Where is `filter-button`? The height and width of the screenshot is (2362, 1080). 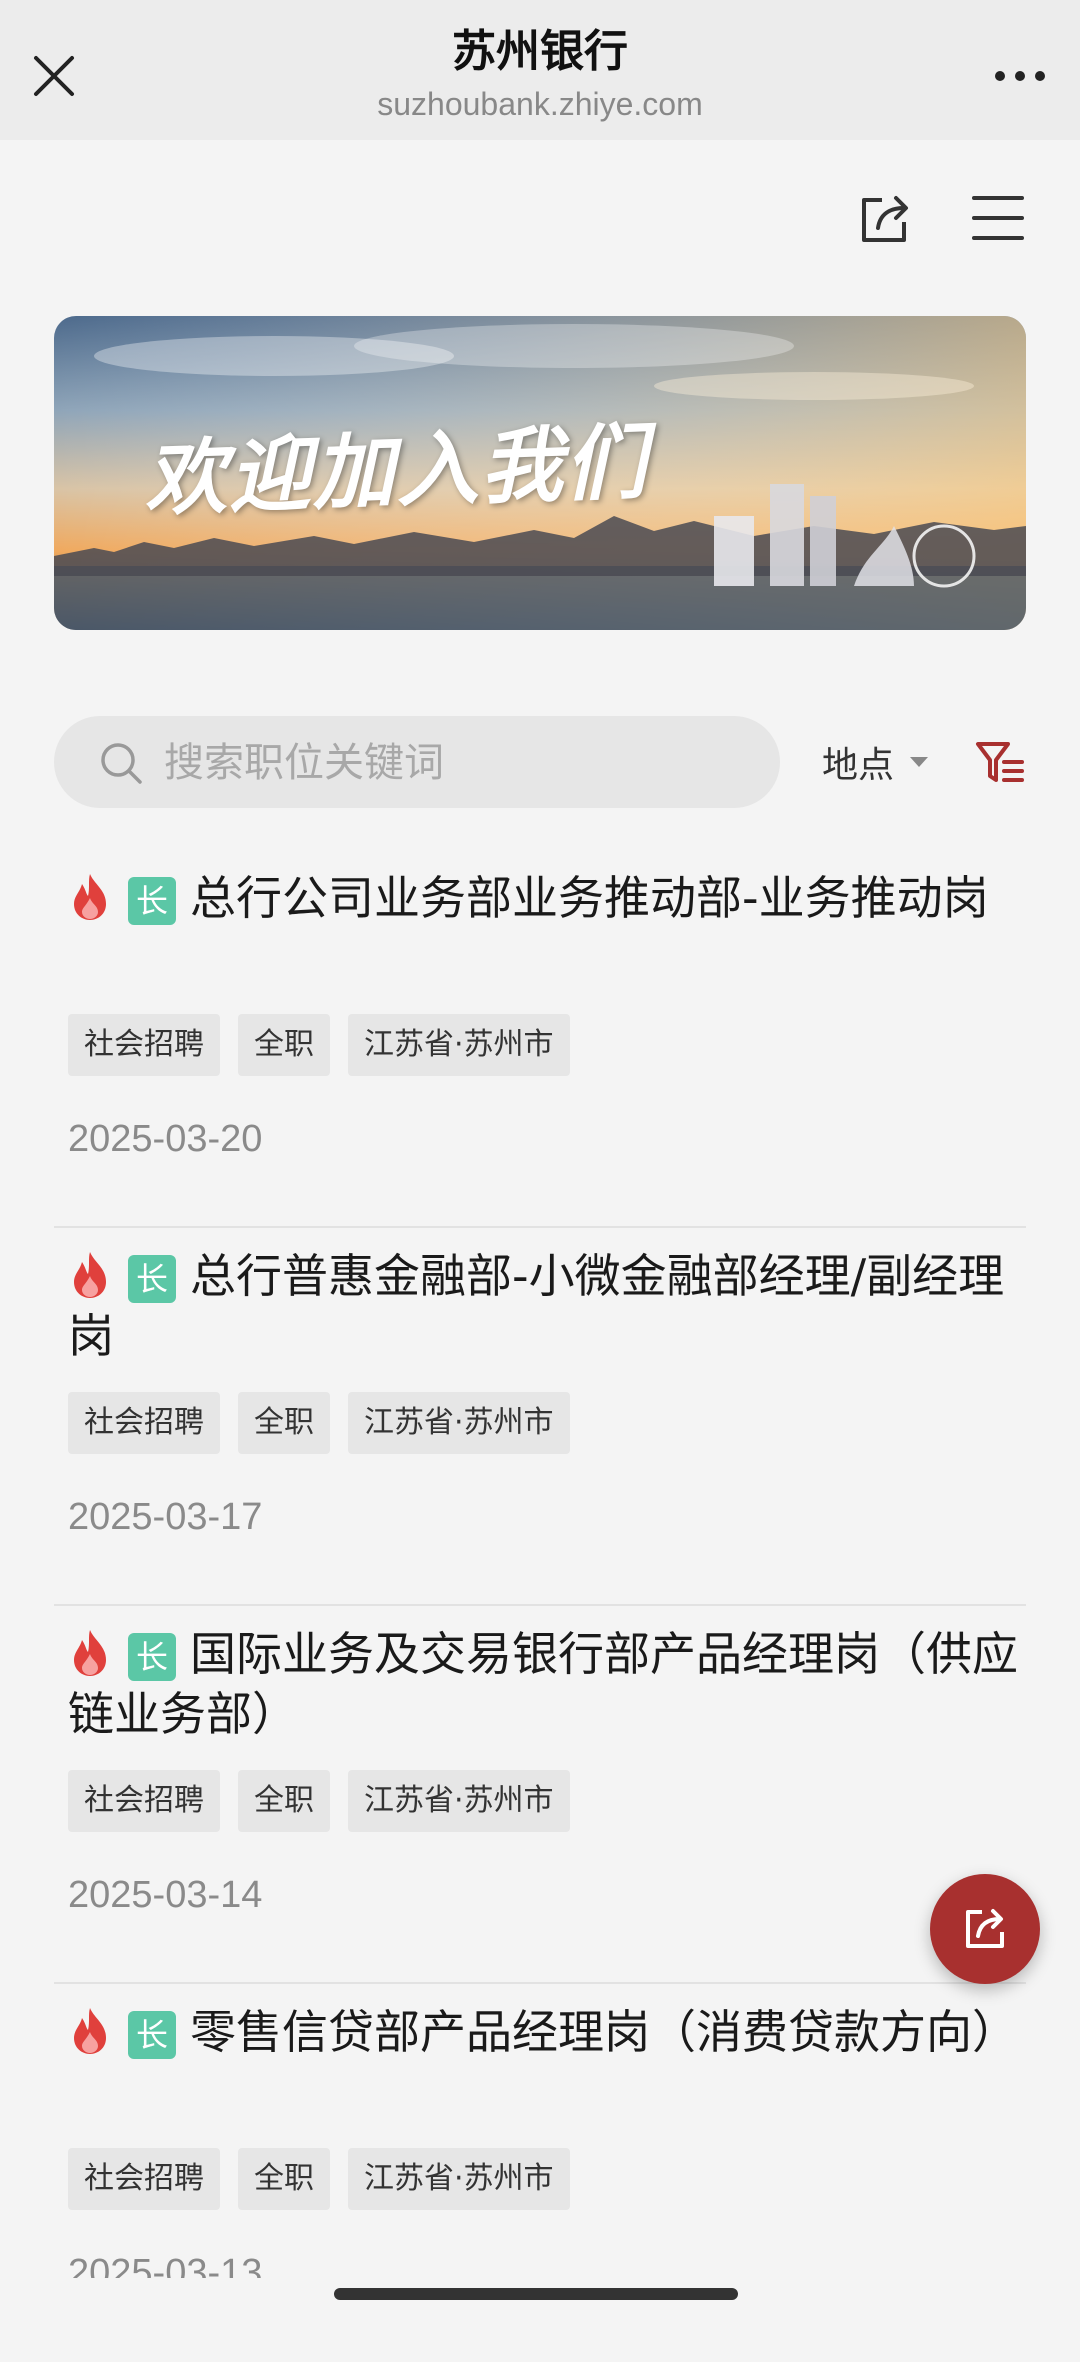 filter-button is located at coordinates (1000, 762).